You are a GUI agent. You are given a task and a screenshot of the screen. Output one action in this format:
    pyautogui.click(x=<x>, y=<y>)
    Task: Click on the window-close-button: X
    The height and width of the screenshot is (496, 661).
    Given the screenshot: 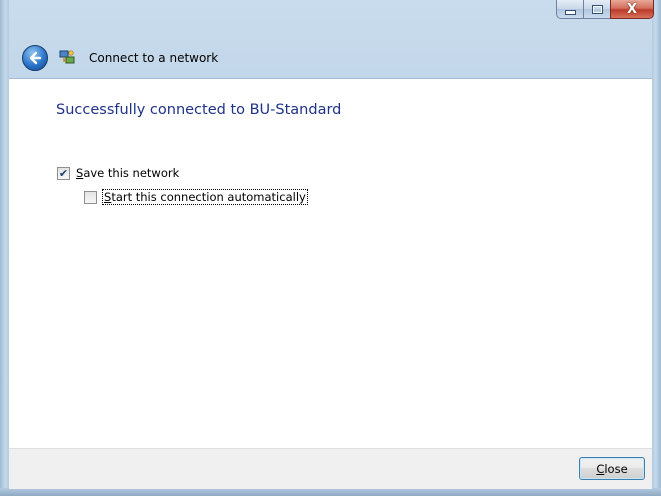 What is the action you would take?
    pyautogui.click(x=632, y=9)
    